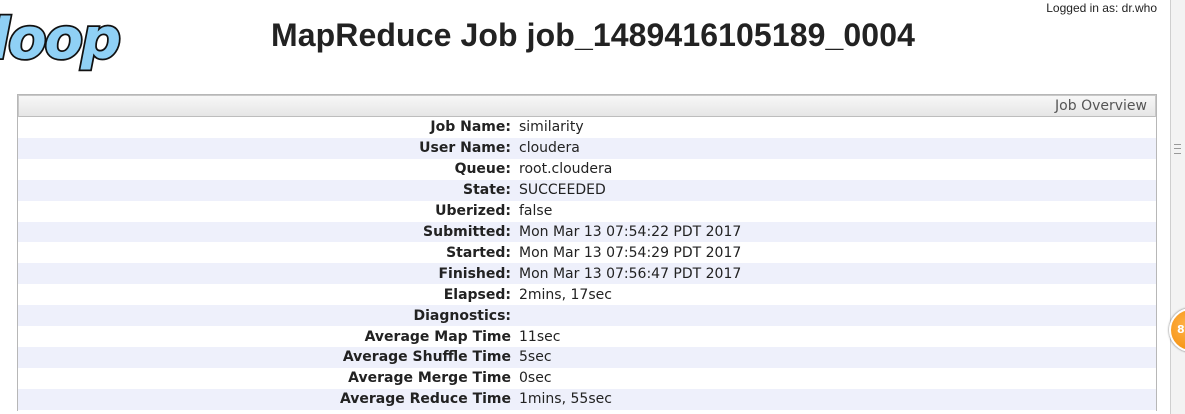 Image resolution: width=1185 pixels, height=414 pixels. I want to click on table-row: State: SUCCEEDED, so click(587, 190).